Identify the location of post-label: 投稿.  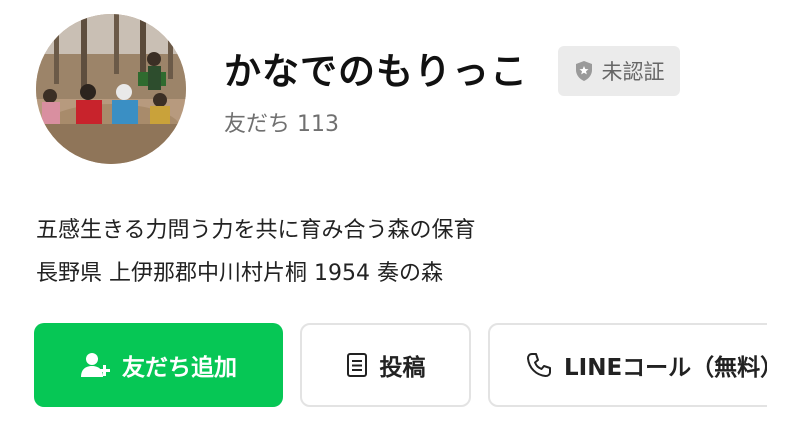
(402, 368).